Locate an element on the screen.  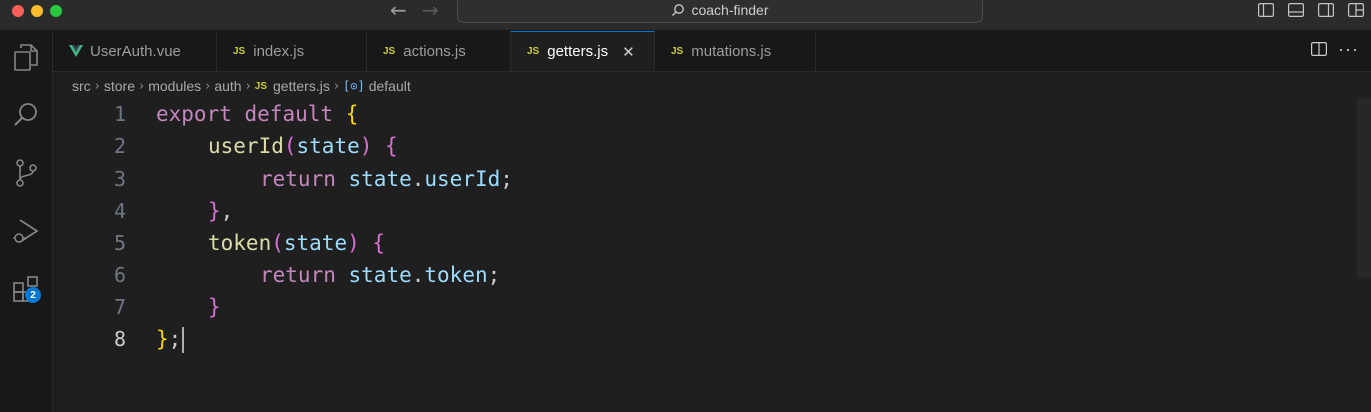
line-number: 6 is located at coordinates (119, 275).